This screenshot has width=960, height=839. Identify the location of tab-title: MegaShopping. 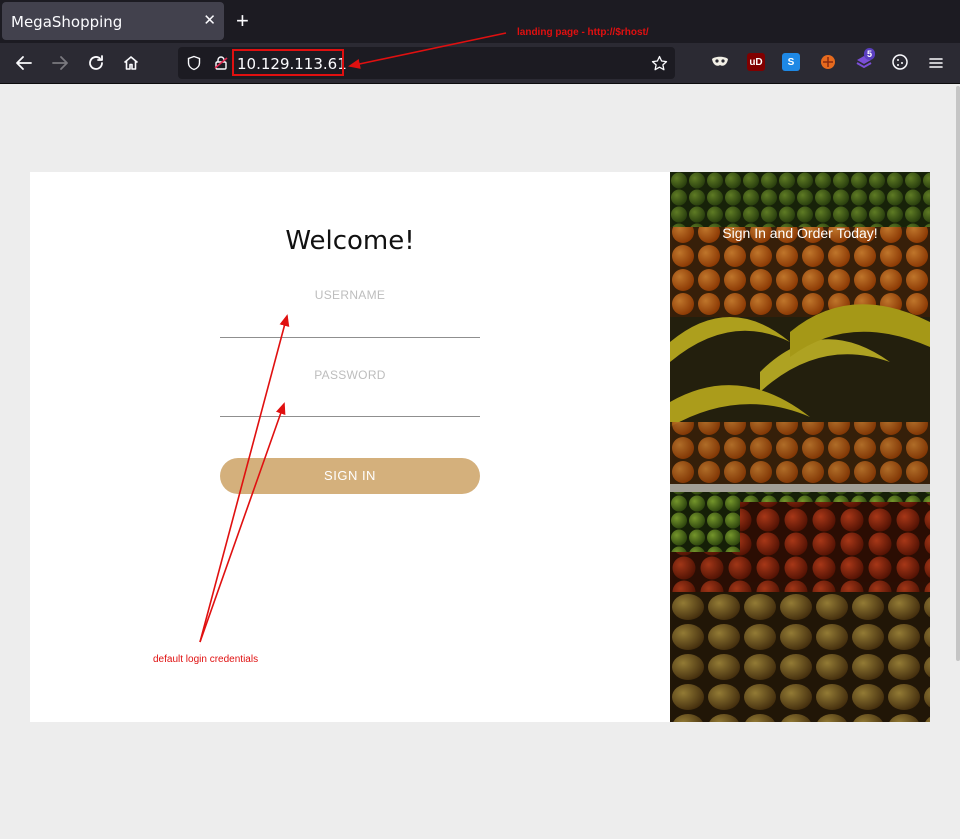
(66, 22).